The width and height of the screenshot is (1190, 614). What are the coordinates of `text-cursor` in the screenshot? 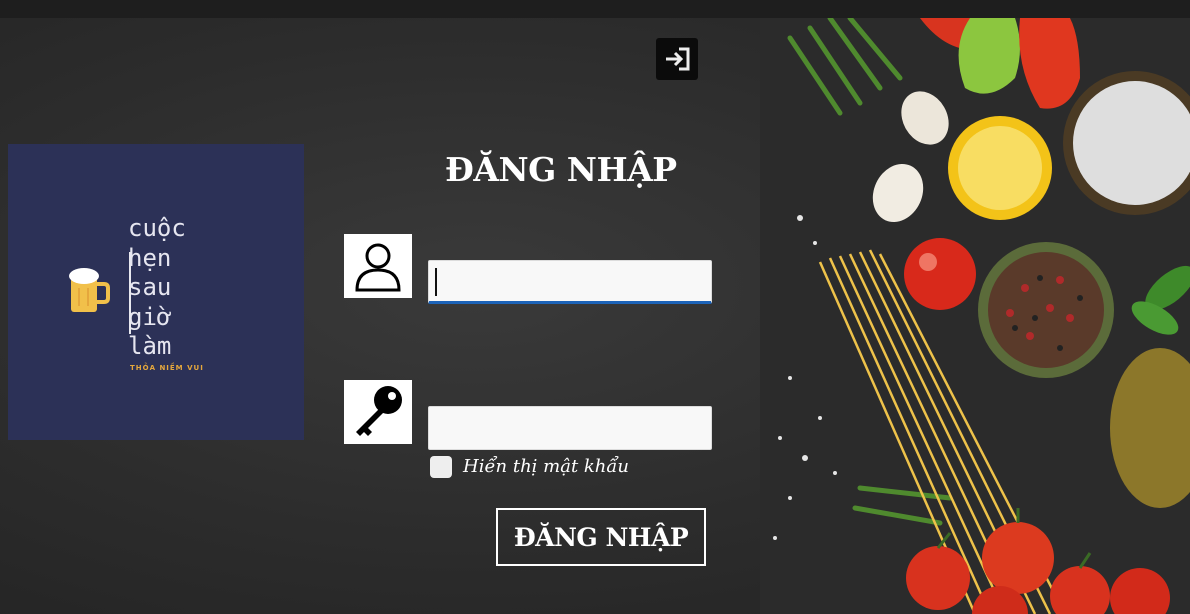 It's located at (436, 282).